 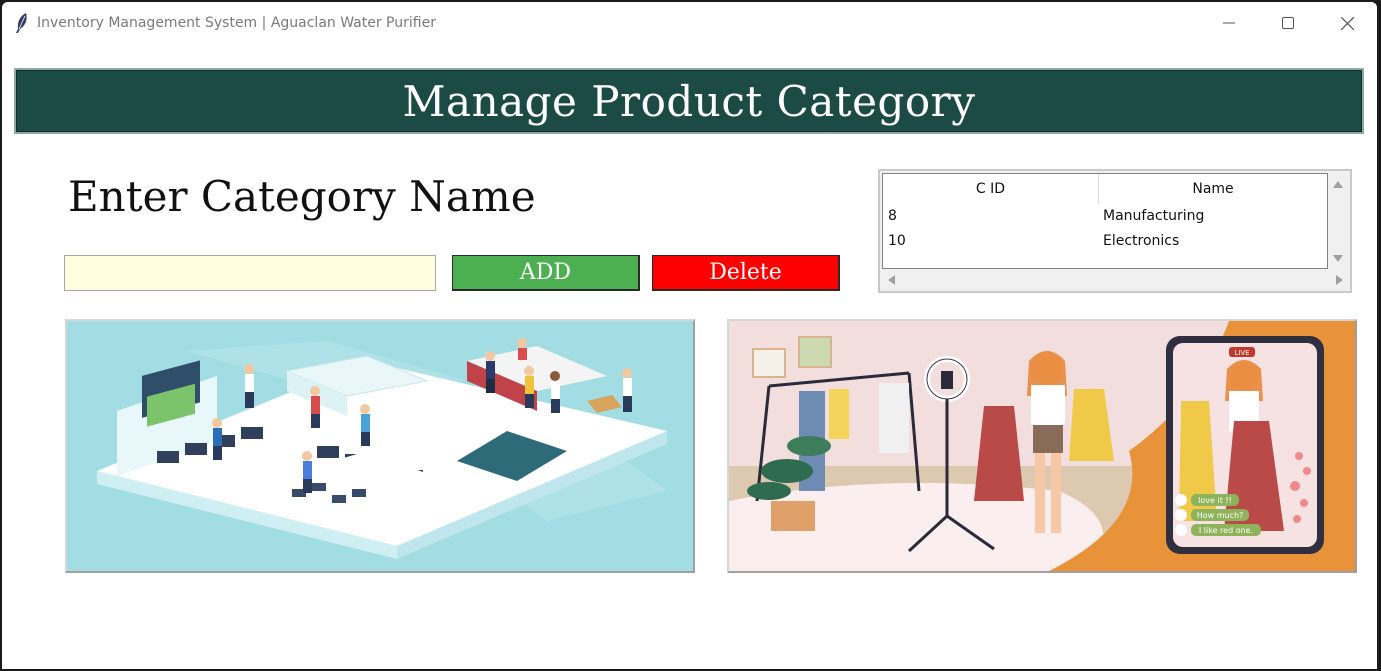 What do you see at coordinates (1241, 353) in the screenshot?
I see `live-badge-text: LIVE` at bounding box center [1241, 353].